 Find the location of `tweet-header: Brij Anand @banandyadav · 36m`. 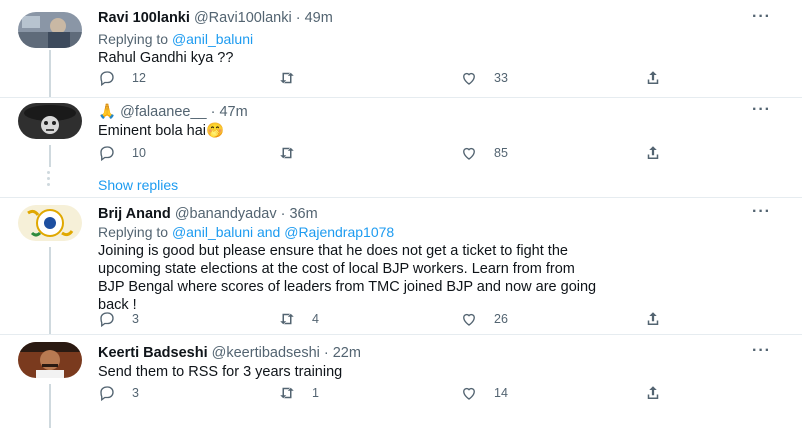

tweet-header: Brij Anand @banandyadav · 36m is located at coordinates (208, 214).